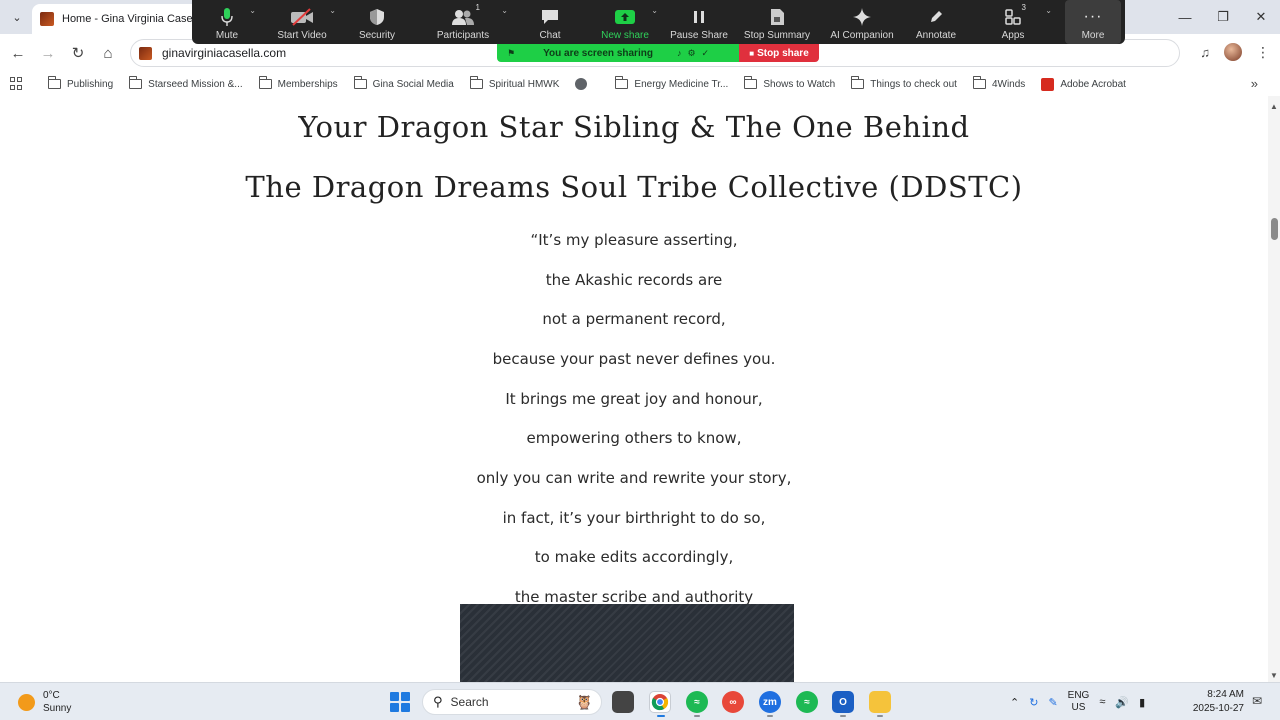 Image resolution: width=1280 pixels, height=720 pixels. Describe the element at coordinates (634, 518) in the screenshot. I see `quote-line: in fact, it’s your birthright to do so,` at that location.